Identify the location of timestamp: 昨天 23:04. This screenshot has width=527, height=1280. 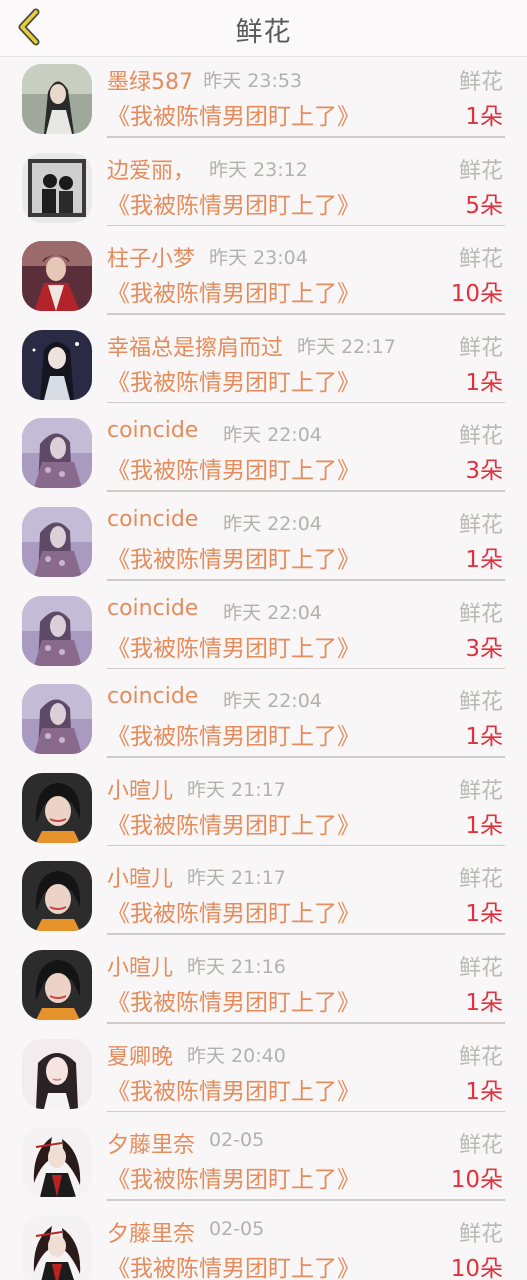
(258, 258).